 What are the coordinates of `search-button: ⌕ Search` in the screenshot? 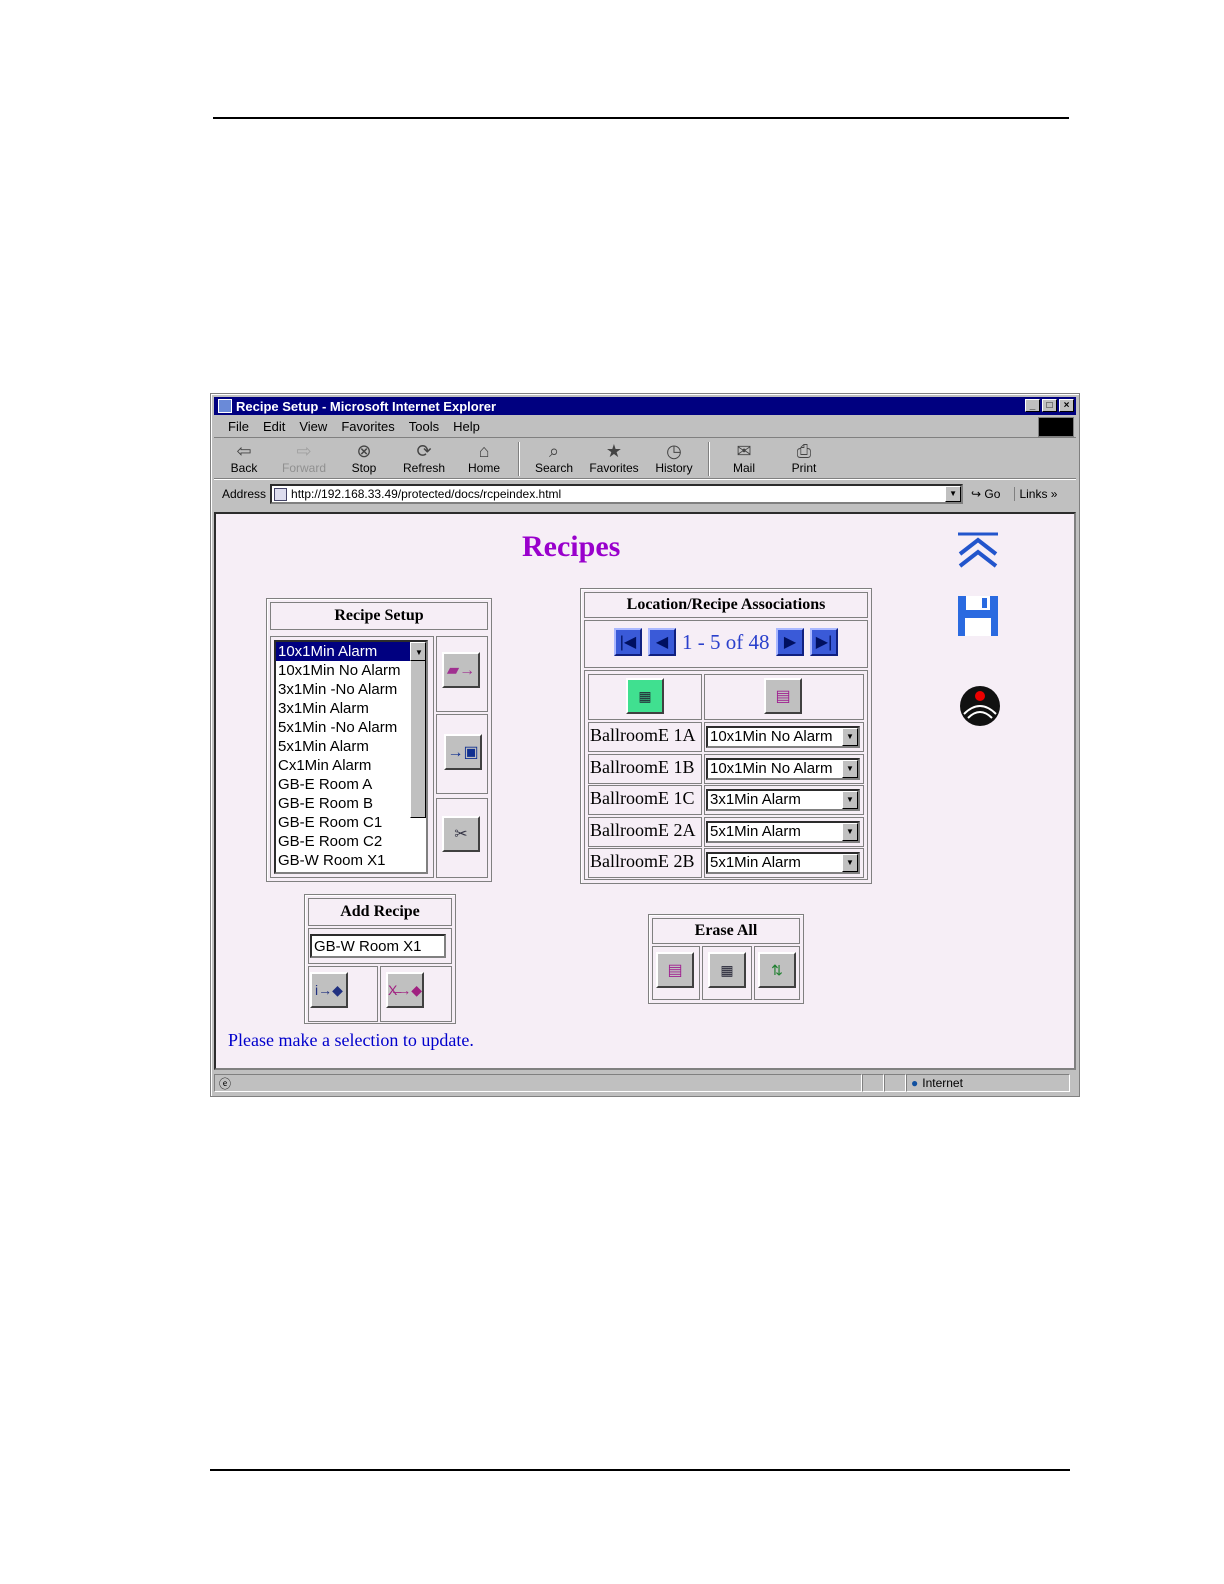 It's located at (554, 459).